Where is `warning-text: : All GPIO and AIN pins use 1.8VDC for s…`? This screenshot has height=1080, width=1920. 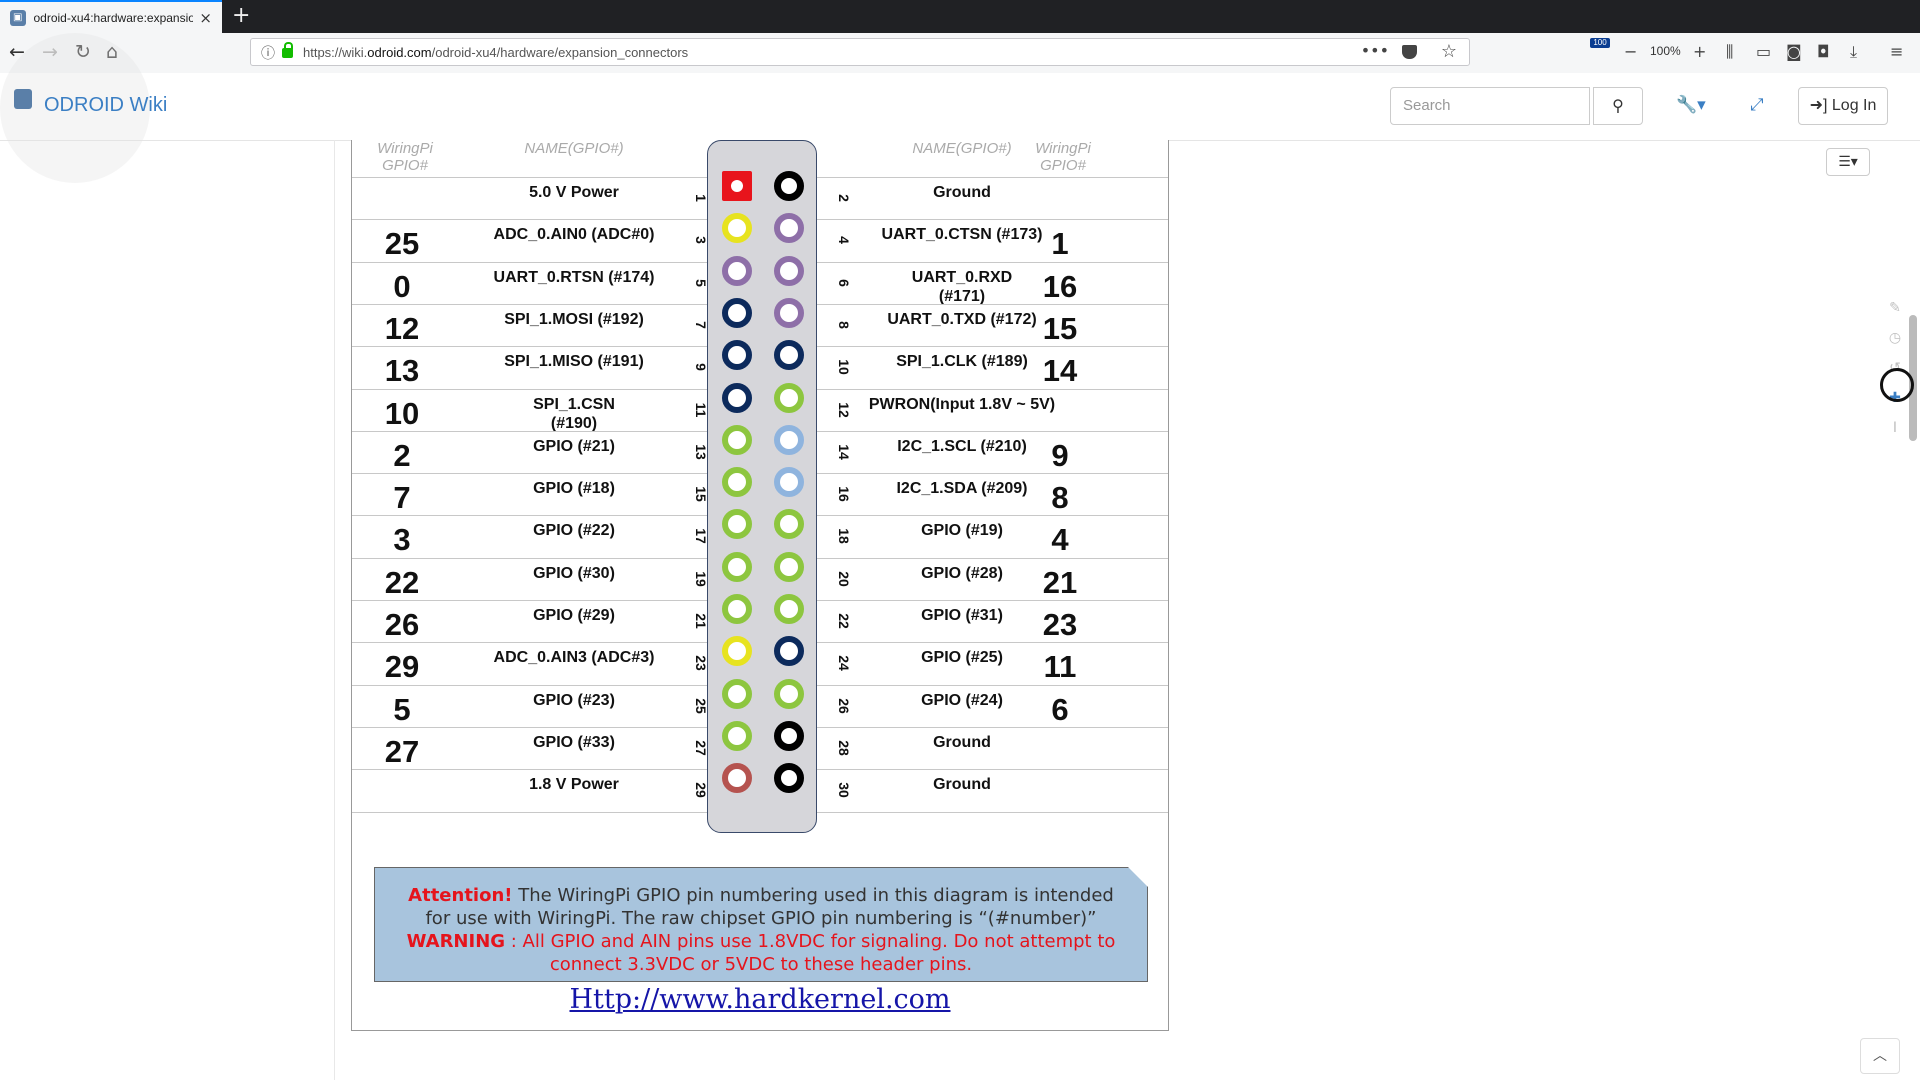
warning-text: : All GPIO and AIN pins use 1.8VDC for s… is located at coordinates (810, 953).